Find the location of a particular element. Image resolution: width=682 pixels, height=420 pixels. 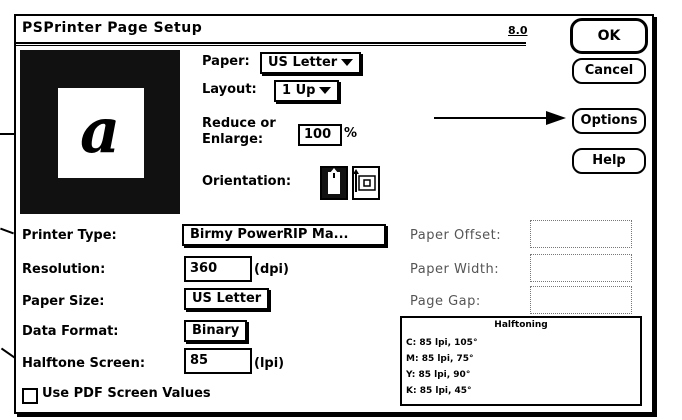

version-label: 8.0 is located at coordinates (518, 30).